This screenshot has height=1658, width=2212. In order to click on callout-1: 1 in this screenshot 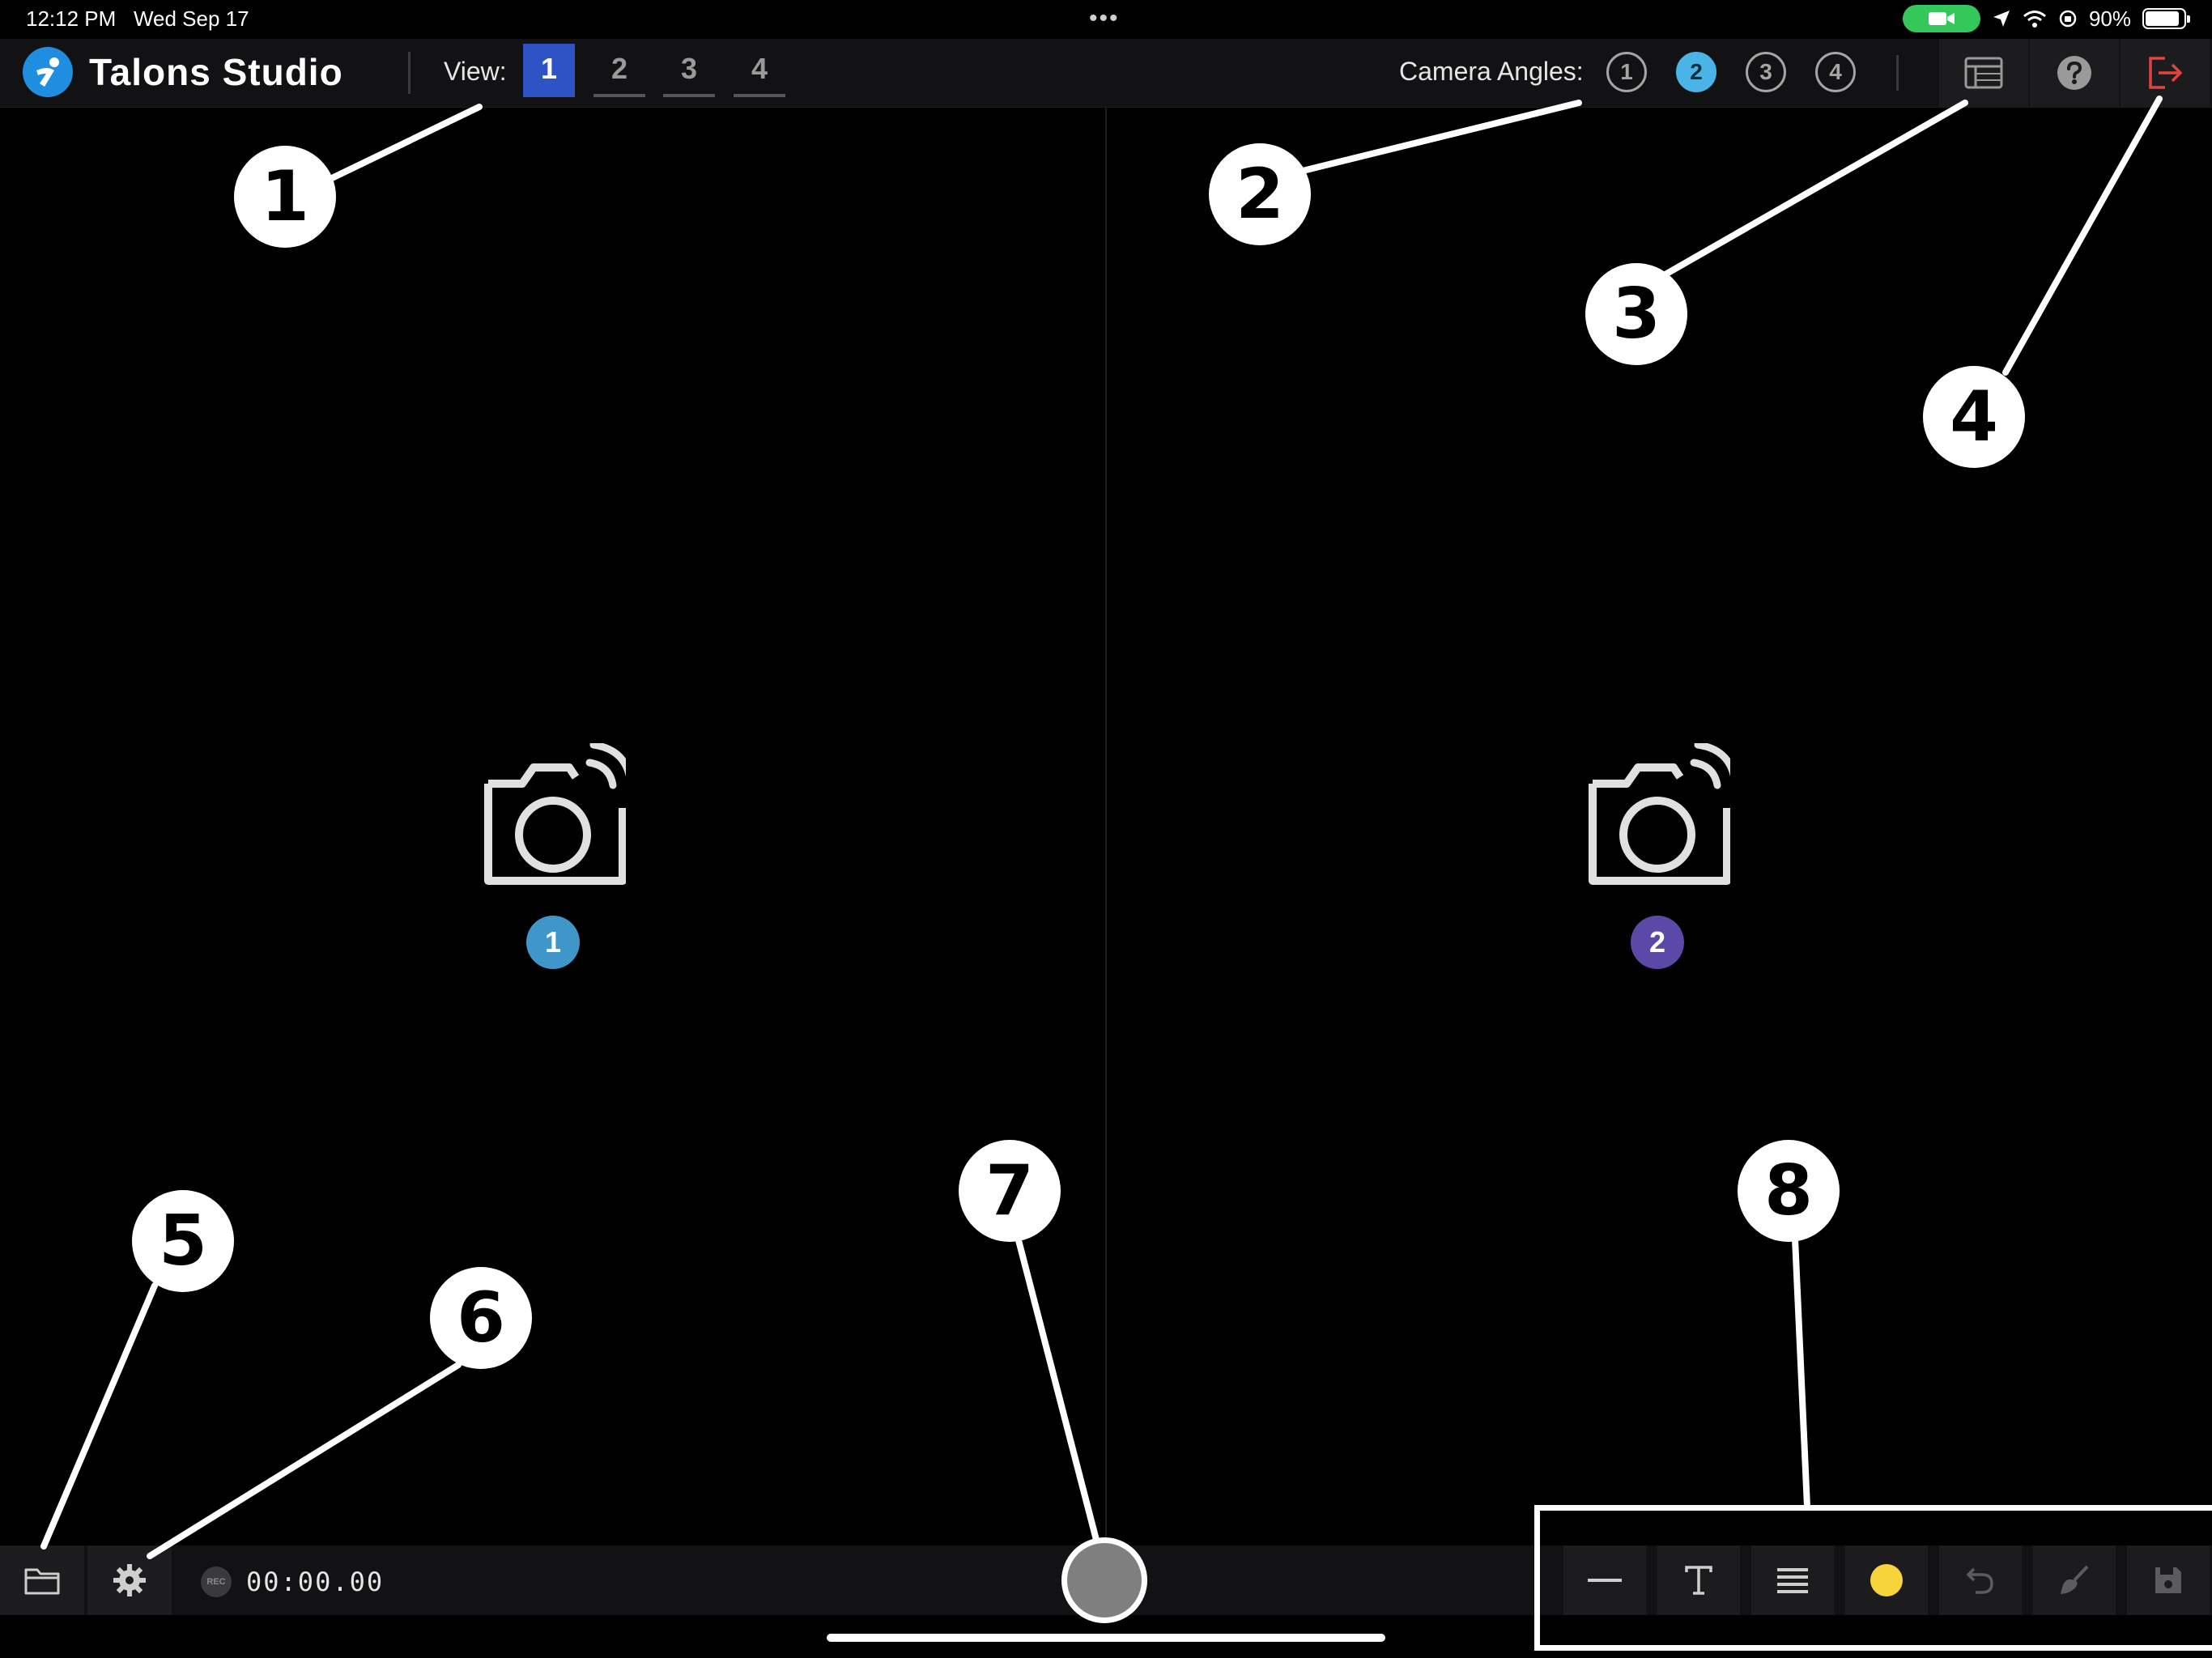, I will do `click(285, 197)`.